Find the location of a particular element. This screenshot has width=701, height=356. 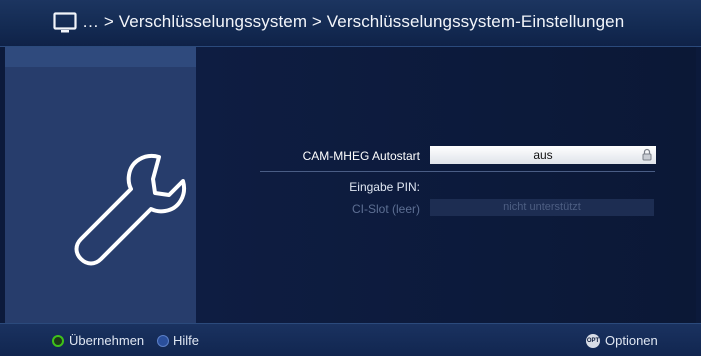

tv-icon is located at coordinates (65, 22).